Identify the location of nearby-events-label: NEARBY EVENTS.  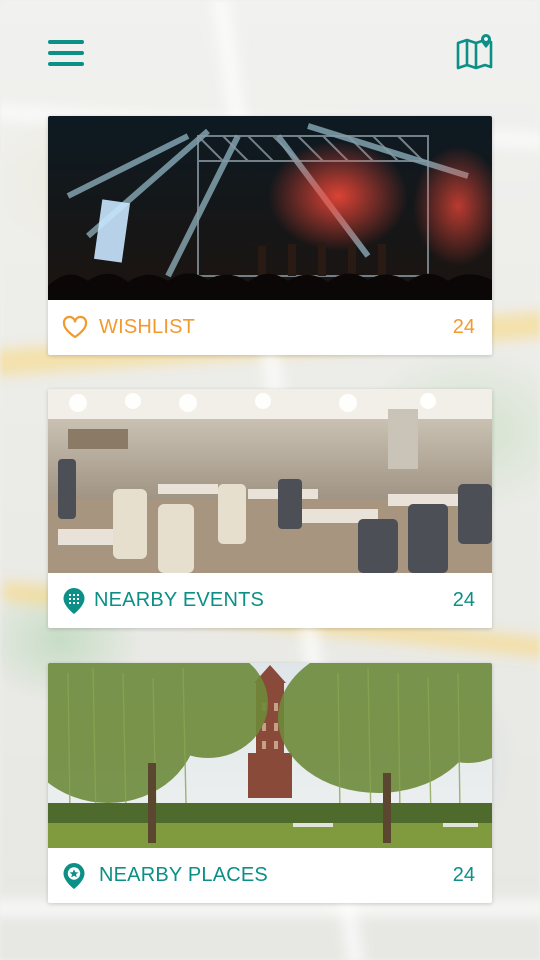
(179, 600).